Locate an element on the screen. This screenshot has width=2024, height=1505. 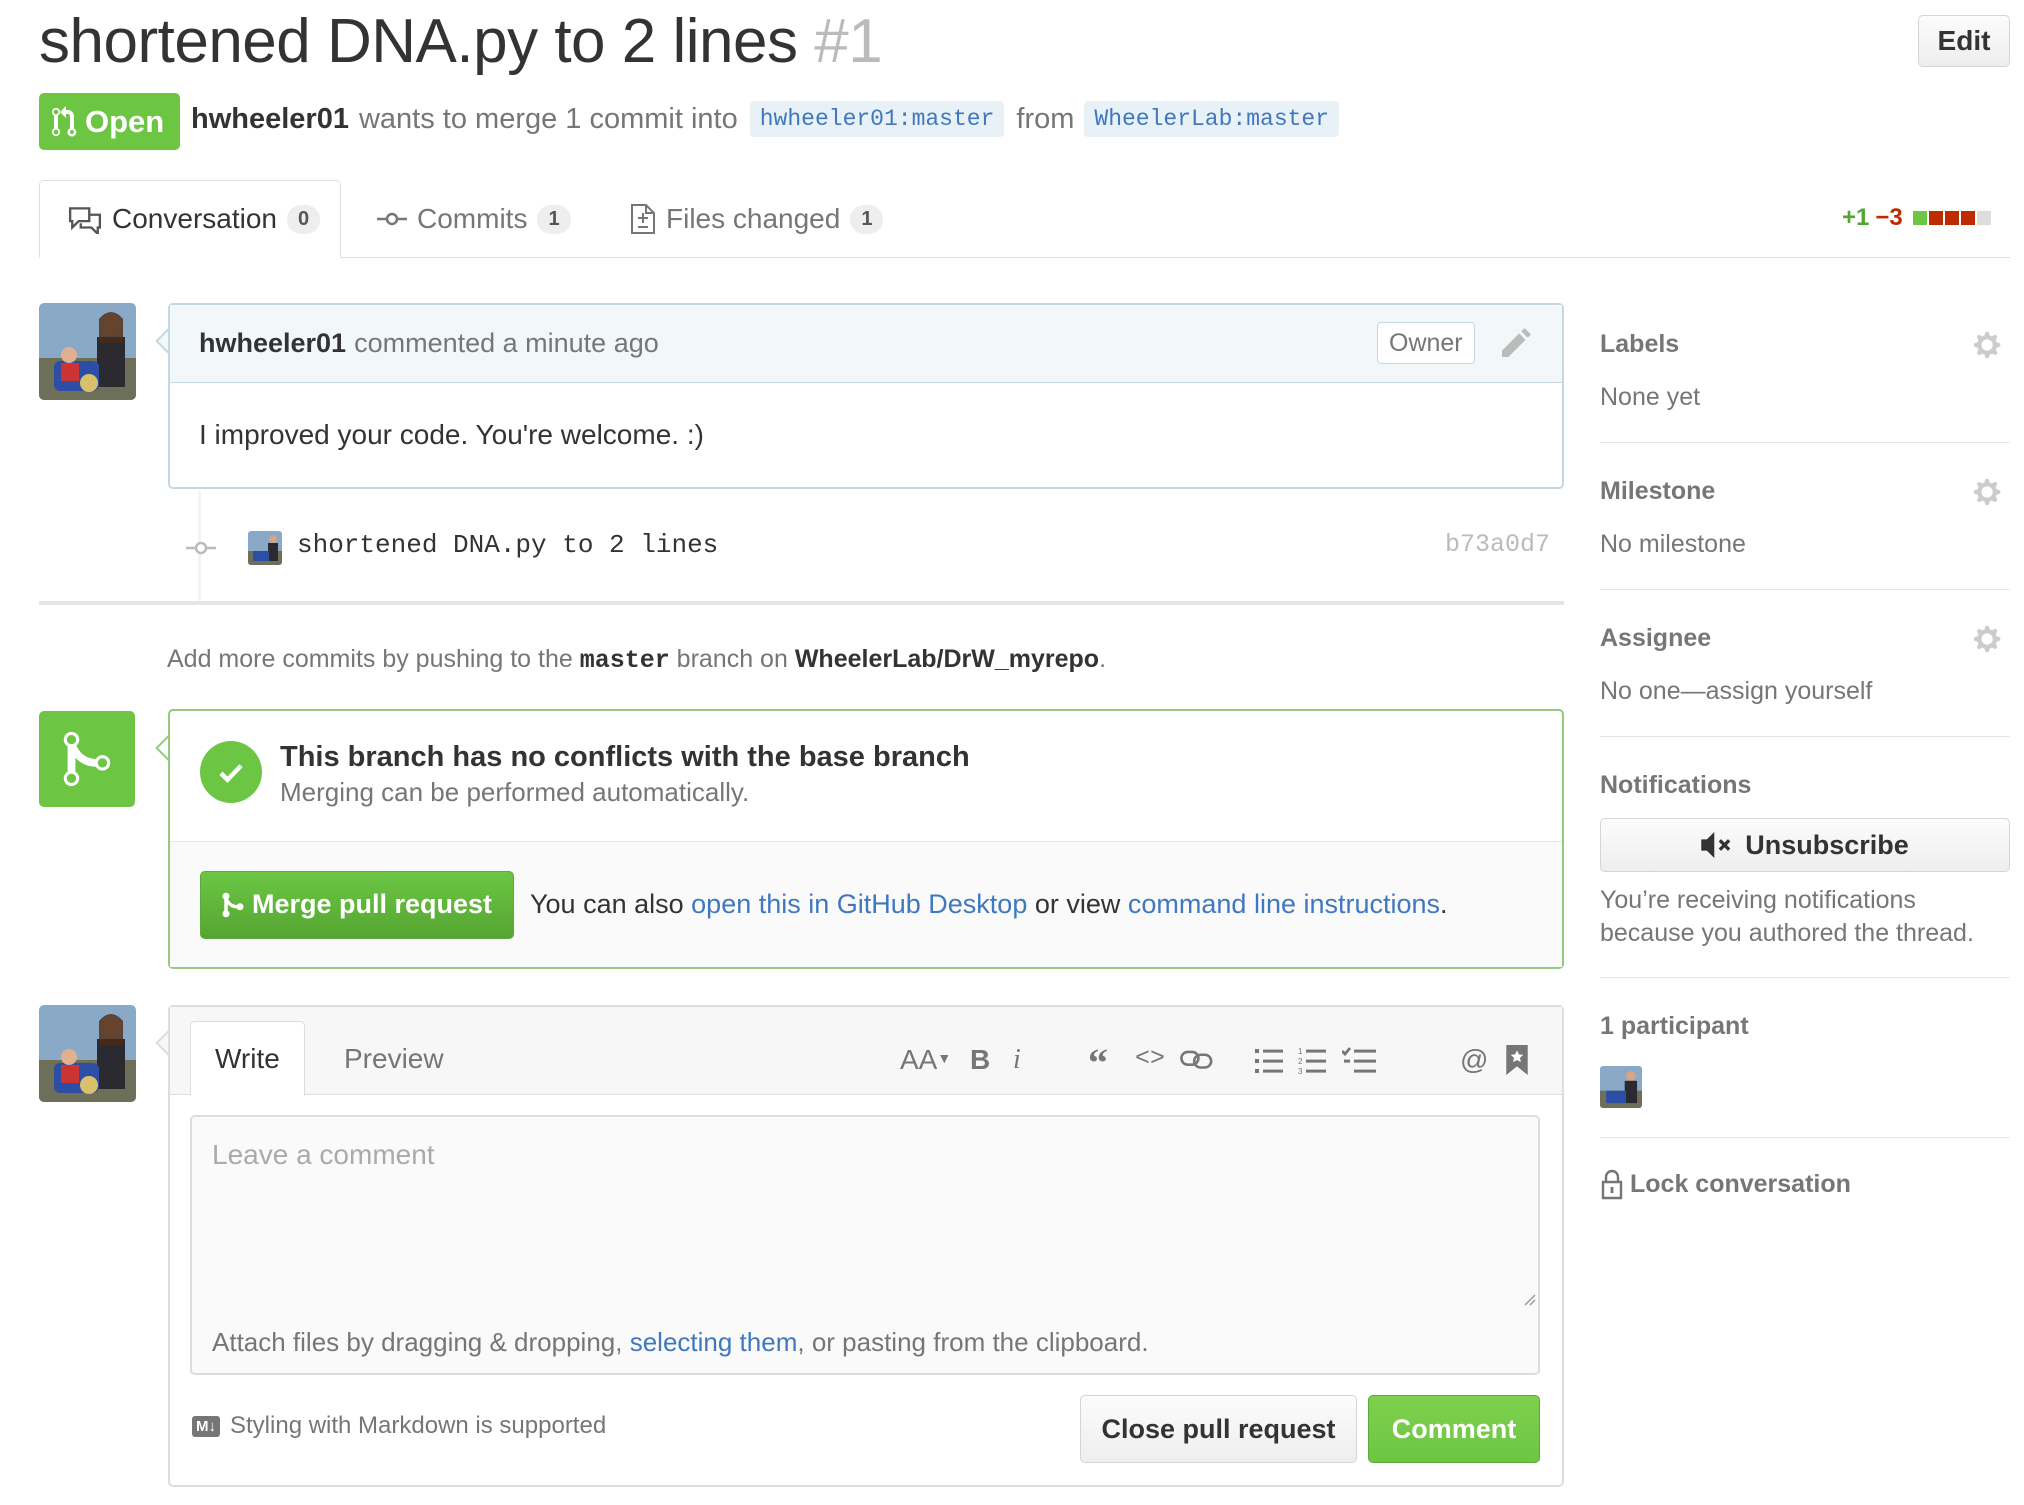
milestone-gear-icon is located at coordinates (1989, 492).